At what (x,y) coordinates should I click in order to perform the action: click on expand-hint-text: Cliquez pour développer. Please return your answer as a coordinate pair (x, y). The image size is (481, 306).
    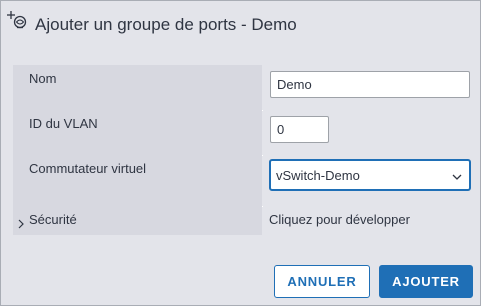
    Looking at the image, I should click on (339, 219).